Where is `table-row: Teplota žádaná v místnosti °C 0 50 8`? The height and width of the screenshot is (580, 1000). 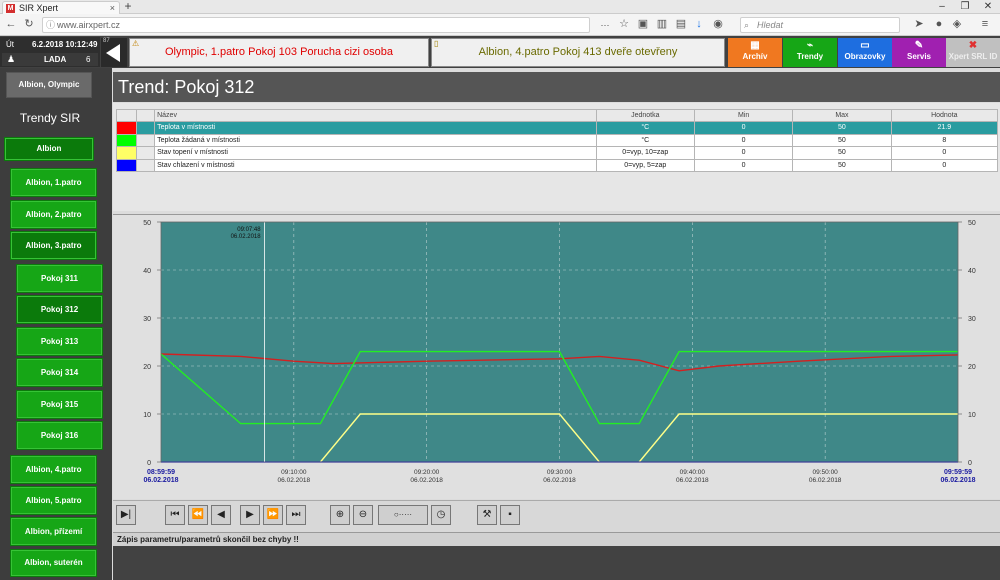 table-row: Teplota žádaná v místnosti °C 0 50 8 is located at coordinates (557, 140).